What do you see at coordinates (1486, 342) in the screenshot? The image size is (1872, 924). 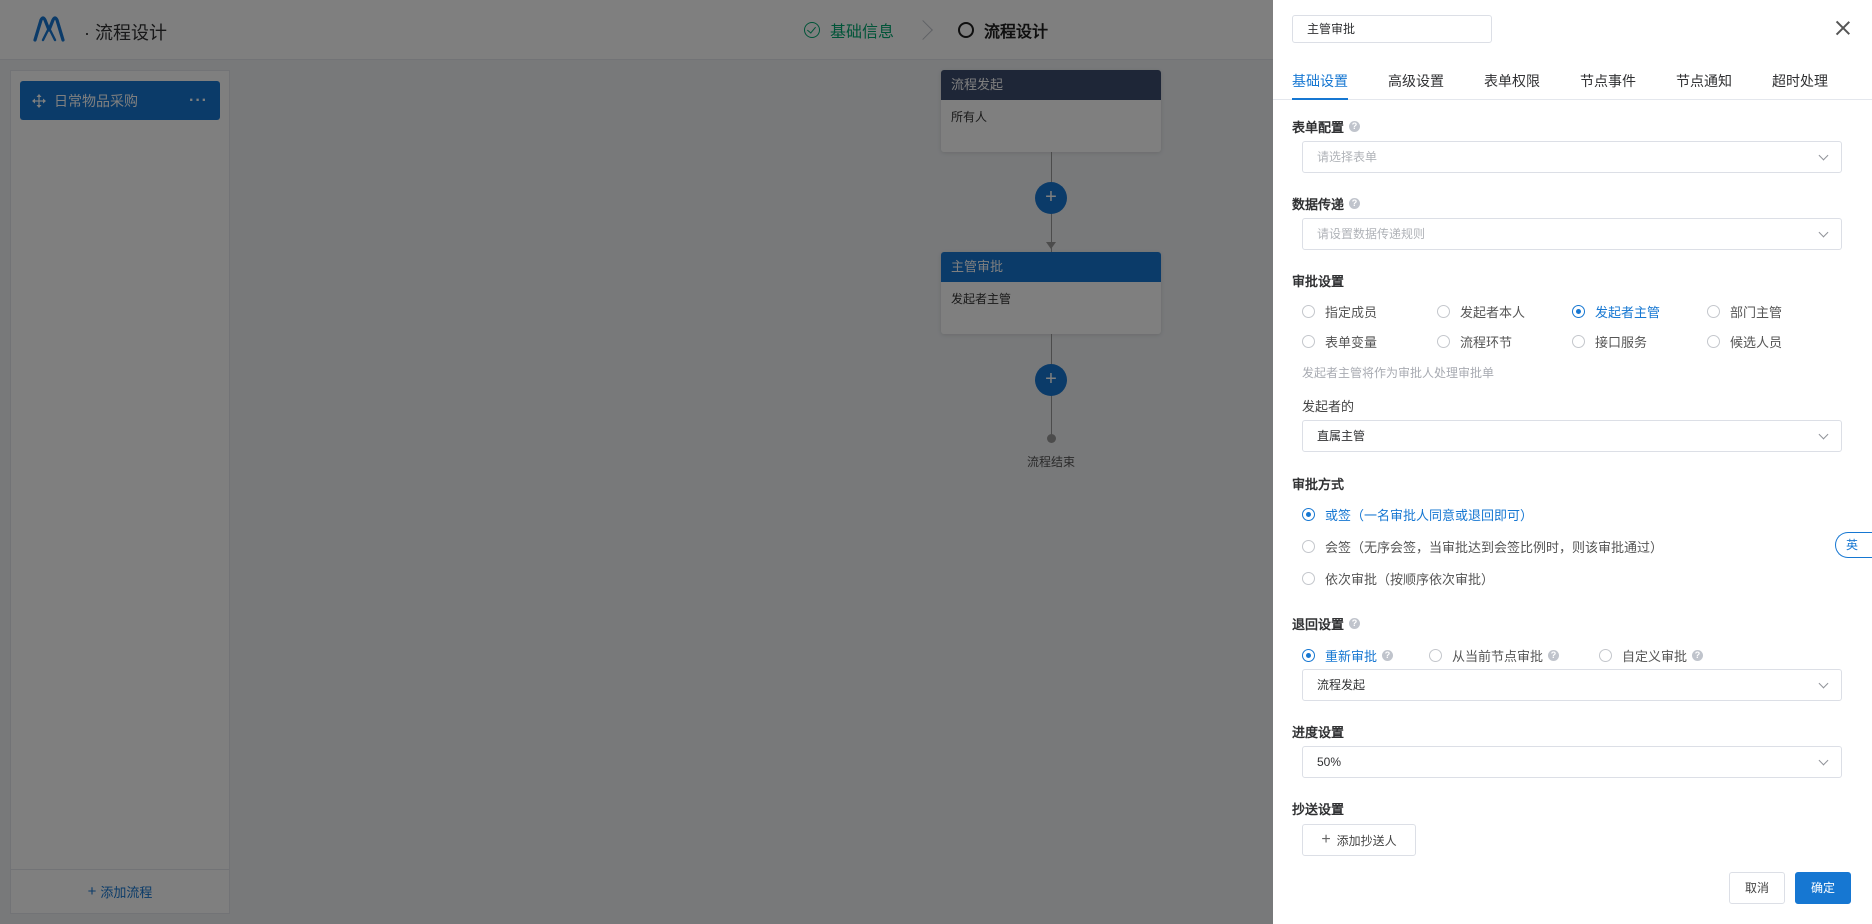 I see `radio-label: 流程环节` at bounding box center [1486, 342].